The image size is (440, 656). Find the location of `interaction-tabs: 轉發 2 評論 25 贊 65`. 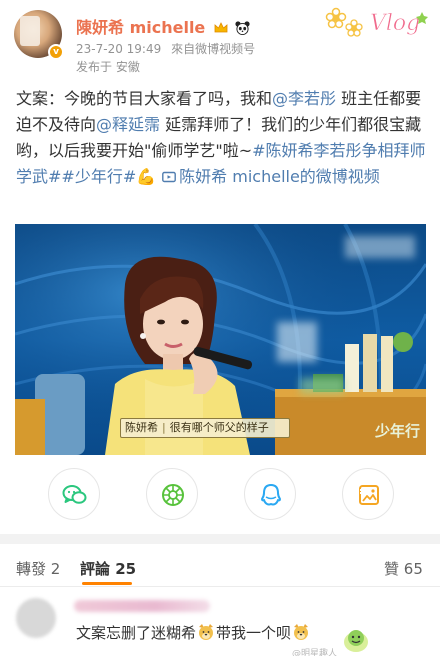

interaction-tabs: 轉發 2 評論 25 贊 65 is located at coordinates (220, 569).